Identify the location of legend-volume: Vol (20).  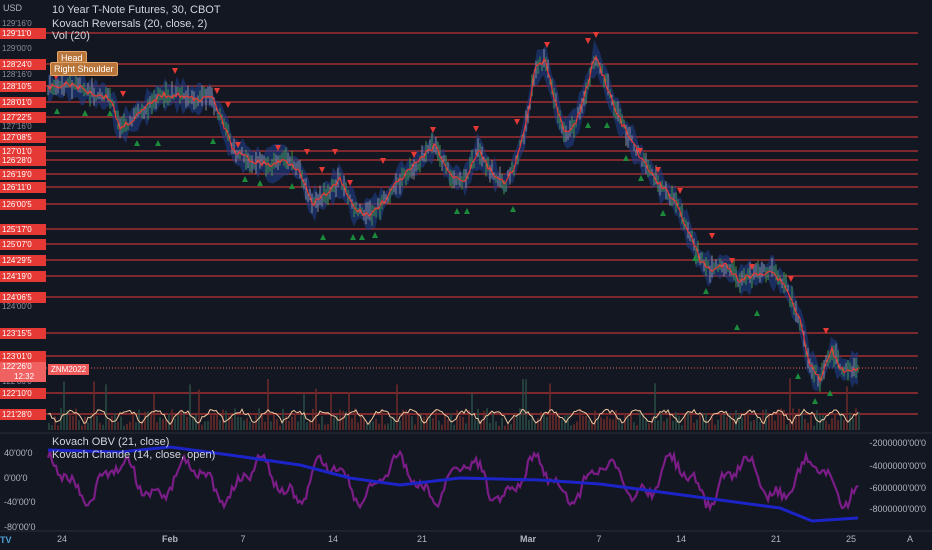
(71, 36).